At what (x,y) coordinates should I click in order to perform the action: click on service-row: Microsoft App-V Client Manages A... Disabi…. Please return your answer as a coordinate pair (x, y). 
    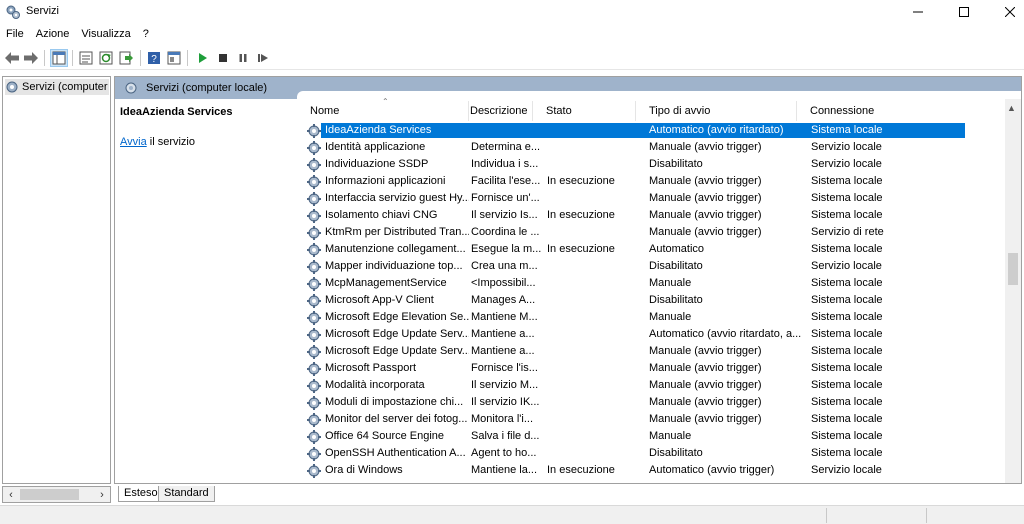
    Looking at the image, I should click on (652, 301).